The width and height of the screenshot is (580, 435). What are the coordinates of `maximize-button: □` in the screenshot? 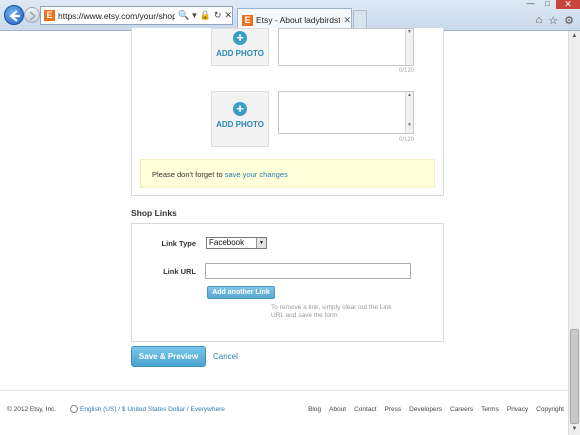 It's located at (547, 4).